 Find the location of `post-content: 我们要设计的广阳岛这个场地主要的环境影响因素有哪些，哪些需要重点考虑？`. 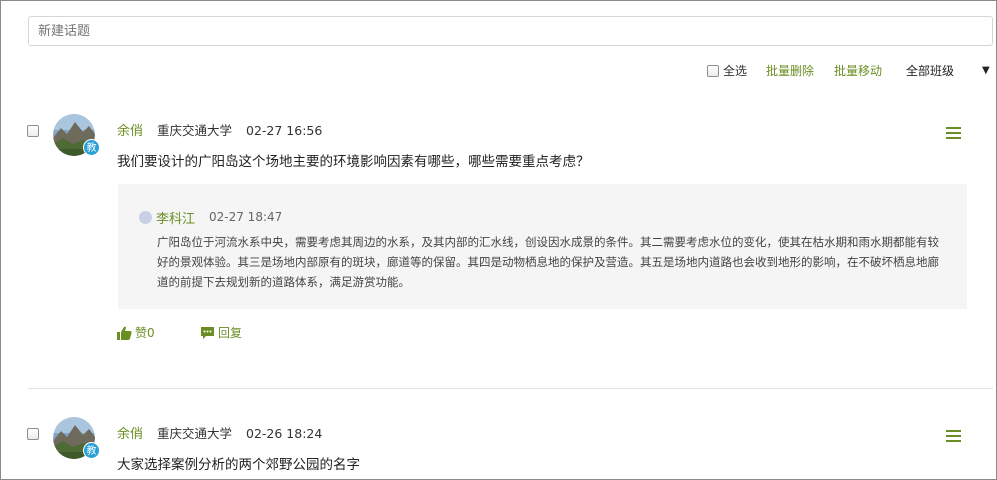

post-content: 我们要设计的广阳岛这个场地主要的环境影响因素有哪些，哪些需要重点考虑？ is located at coordinates (353, 160).